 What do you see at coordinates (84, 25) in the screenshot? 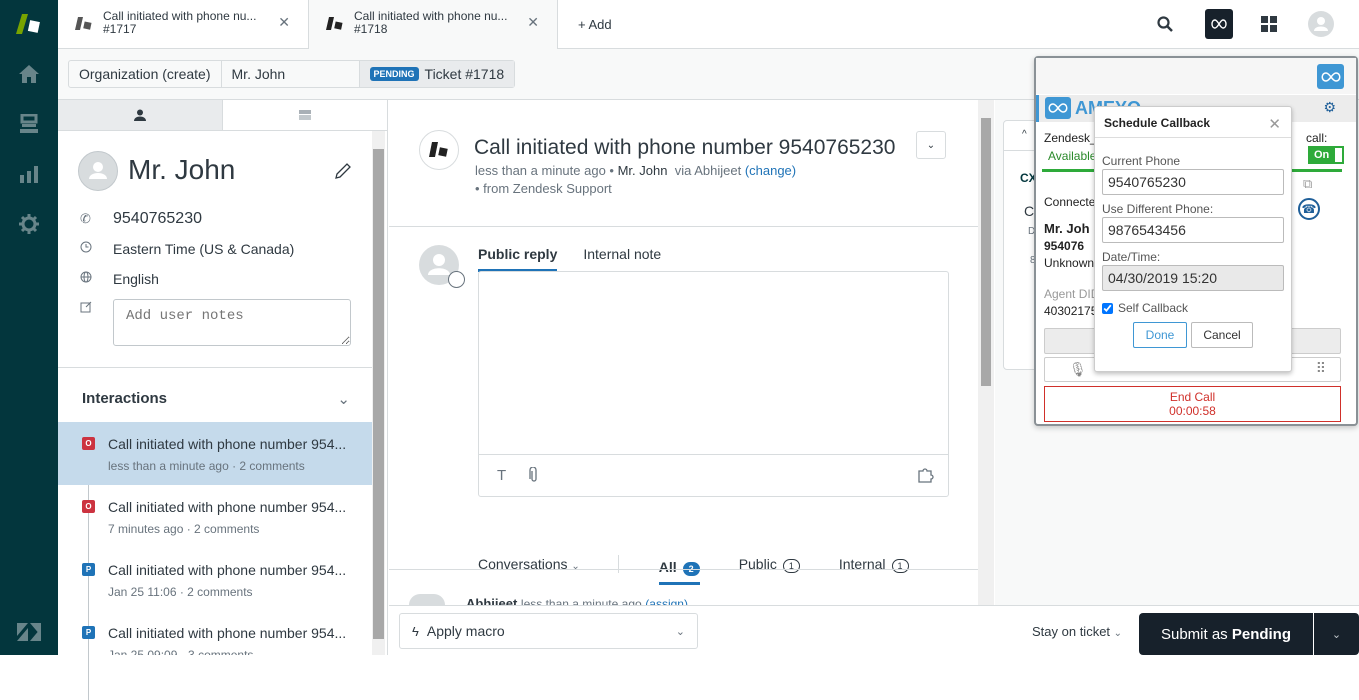
I see `ticket-channel-icon` at bounding box center [84, 25].